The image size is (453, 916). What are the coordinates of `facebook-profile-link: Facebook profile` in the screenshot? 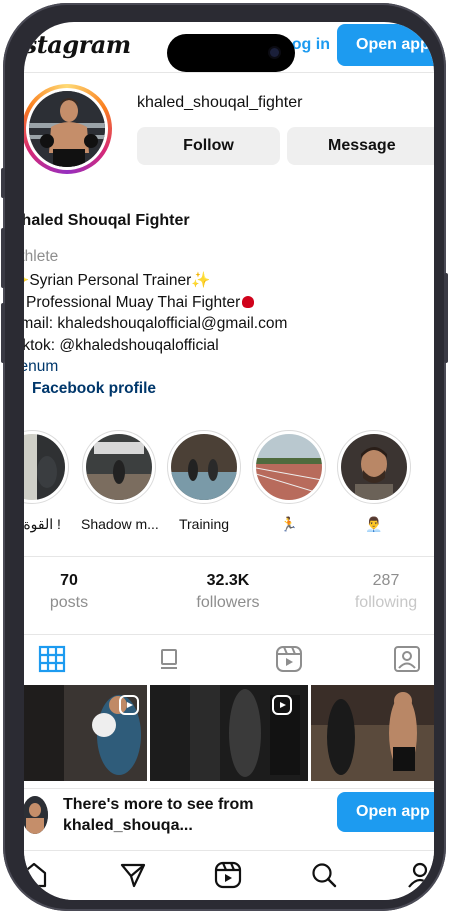 It's located at (227, 389).